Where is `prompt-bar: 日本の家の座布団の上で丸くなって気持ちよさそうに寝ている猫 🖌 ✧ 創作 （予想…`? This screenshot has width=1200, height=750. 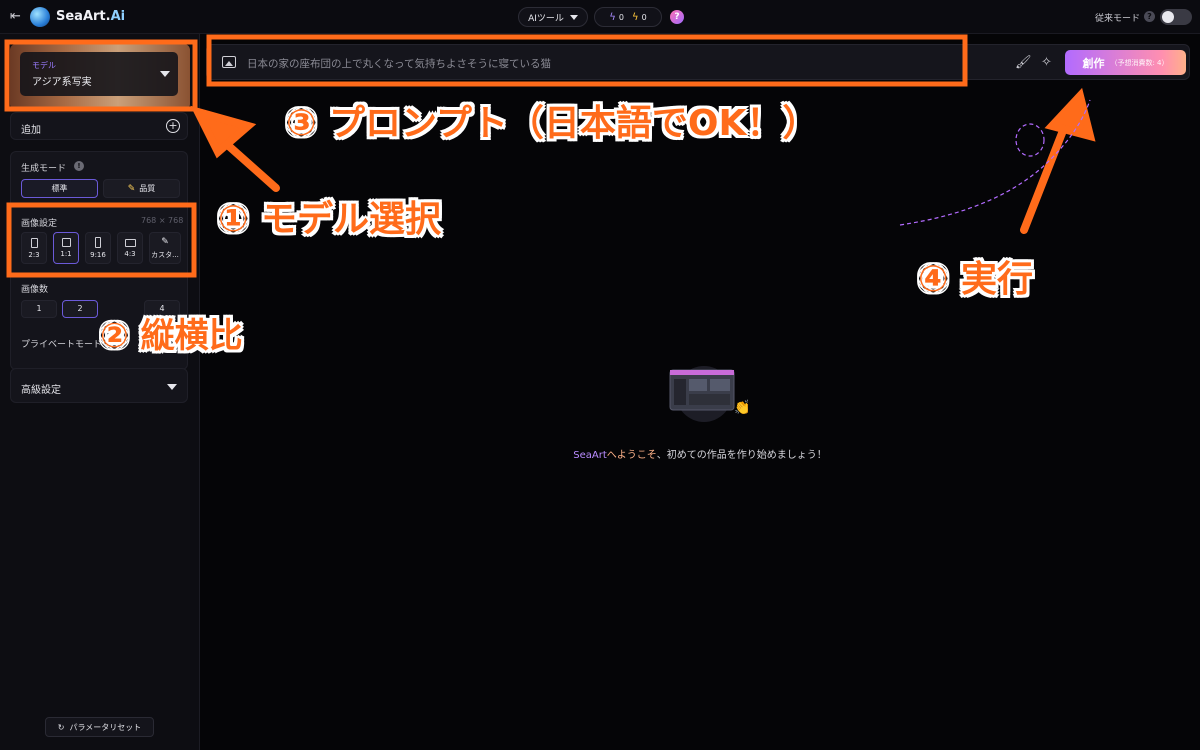
prompt-bar: 日本の家の座布団の上で丸くなって気持ちよさそうに寝ている猫 🖌 ✧ 創作 （予想… is located at coordinates (698, 62).